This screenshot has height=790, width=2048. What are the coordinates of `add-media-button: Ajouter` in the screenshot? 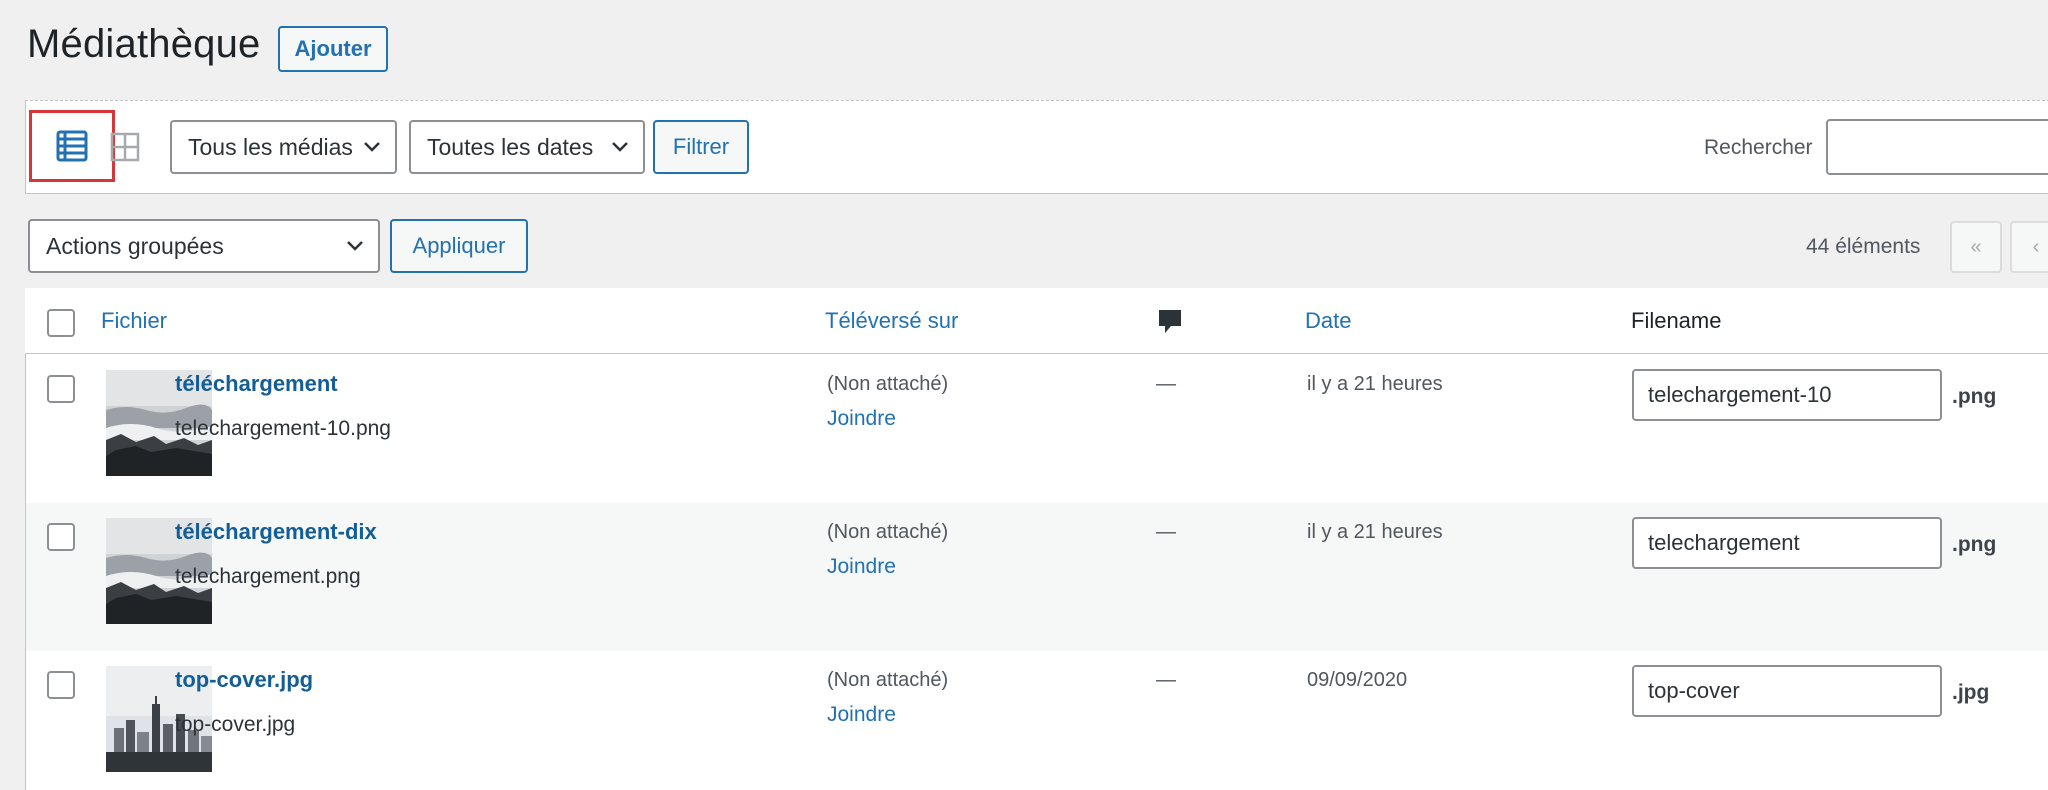 It's located at (333, 49).